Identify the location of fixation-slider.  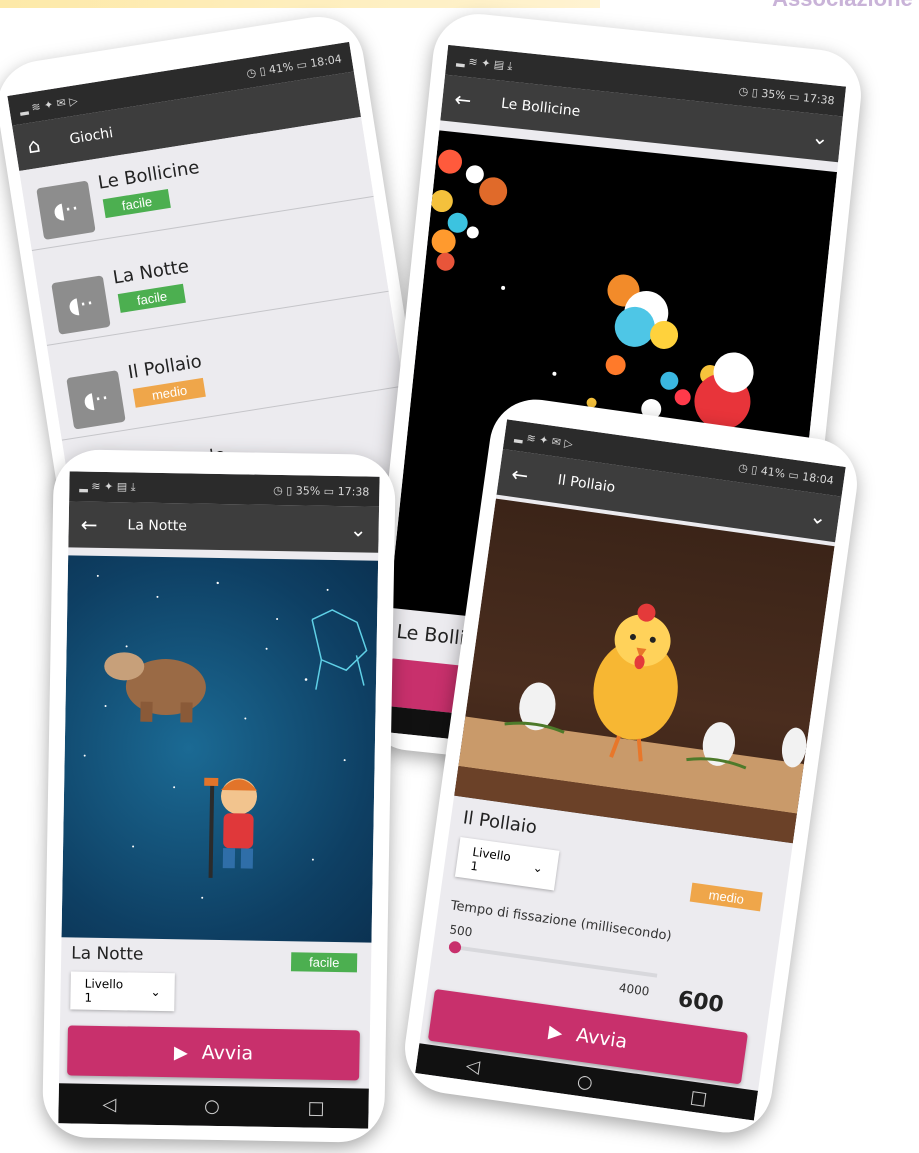
(553, 959).